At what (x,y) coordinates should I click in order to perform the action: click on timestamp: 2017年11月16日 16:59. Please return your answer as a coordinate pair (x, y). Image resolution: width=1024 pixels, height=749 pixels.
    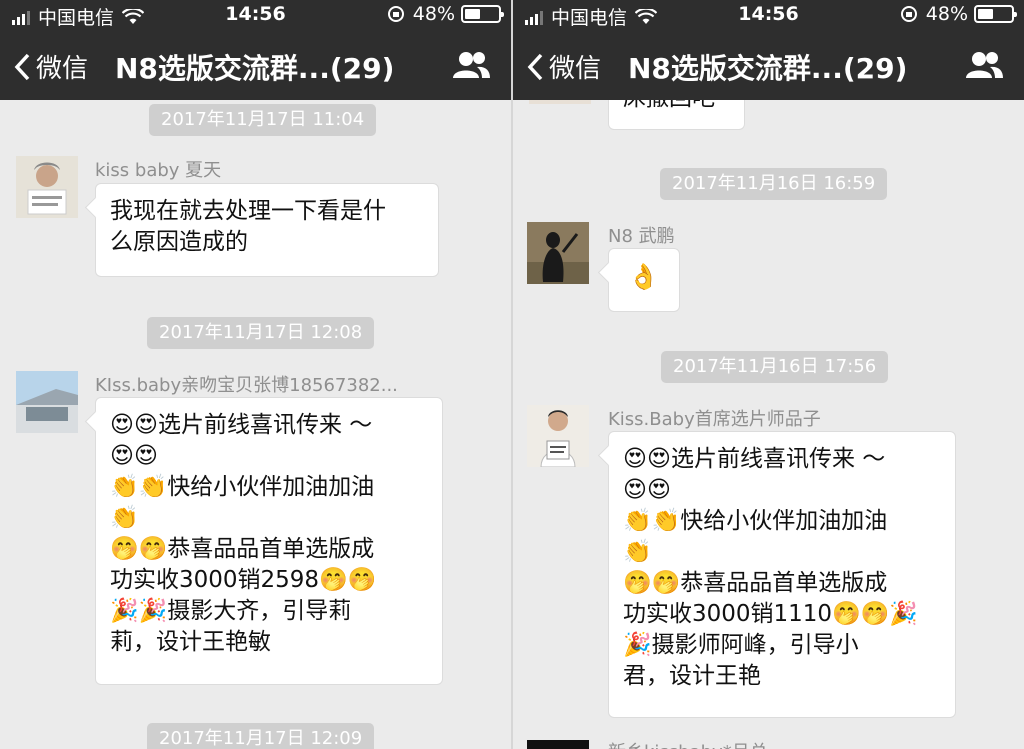
    Looking at the image, I should click on (774, 184).